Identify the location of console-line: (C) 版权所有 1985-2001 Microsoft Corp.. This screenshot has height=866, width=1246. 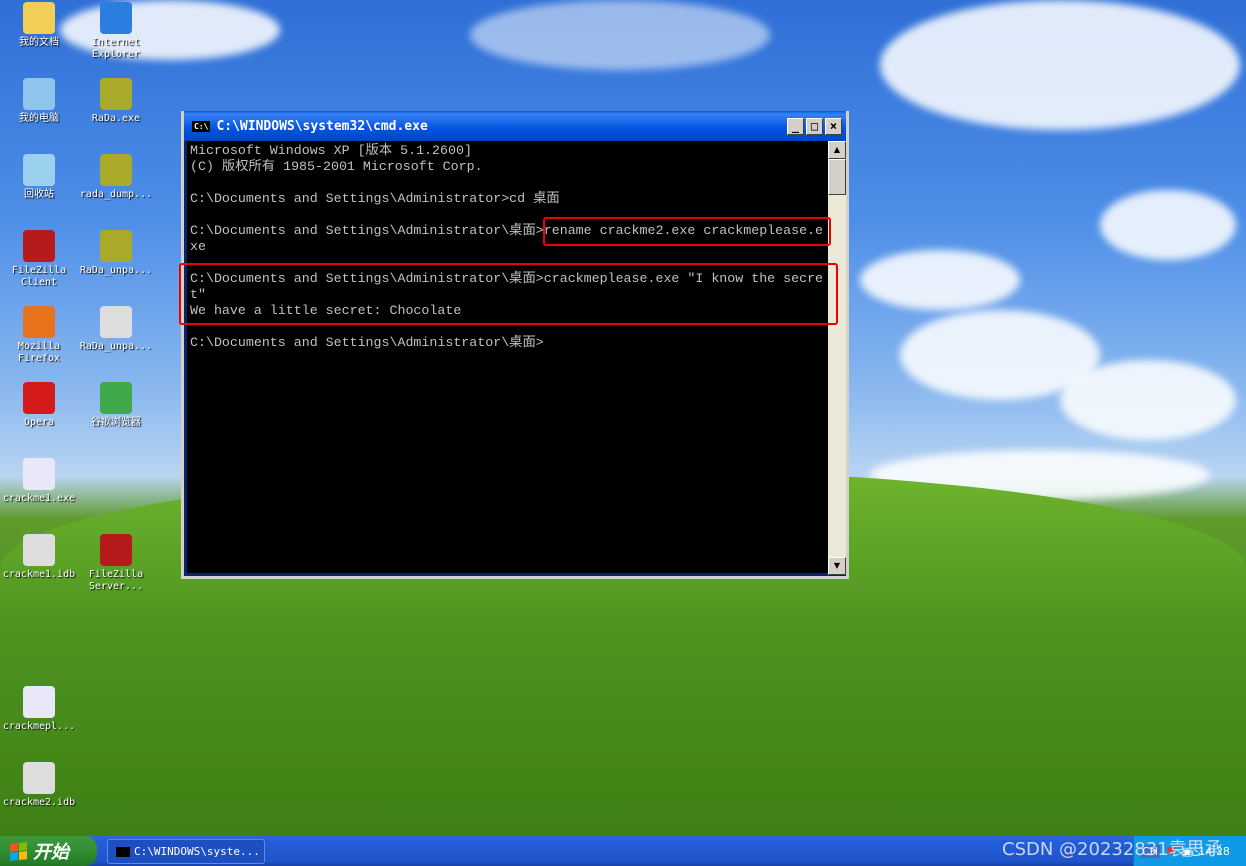
(336, 166).